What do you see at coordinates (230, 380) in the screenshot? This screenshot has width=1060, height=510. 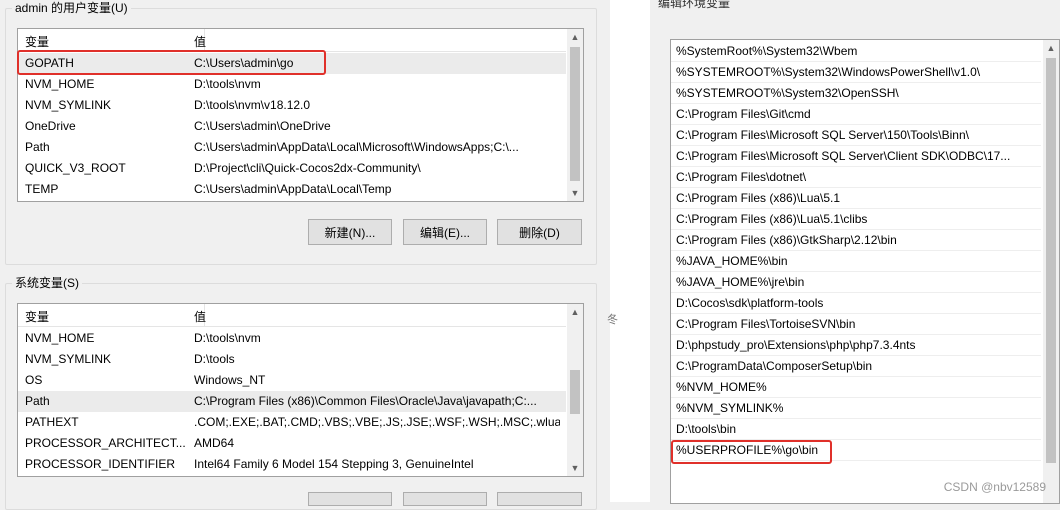 I see `variable-value: Windows_NT` at bounding box center [230, 380].